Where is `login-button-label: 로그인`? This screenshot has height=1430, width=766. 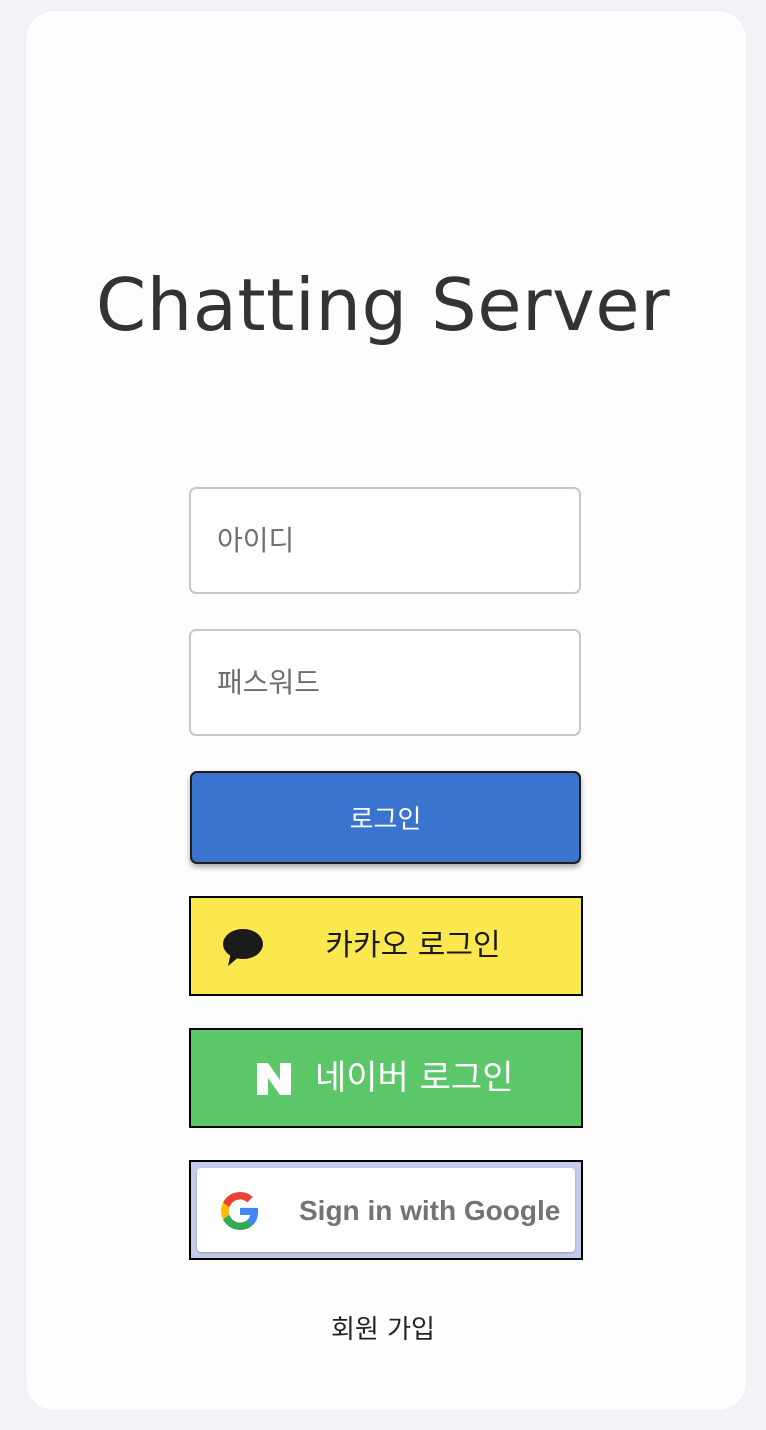
login-button-label: 로그인 is located at coordinates (385, 820).